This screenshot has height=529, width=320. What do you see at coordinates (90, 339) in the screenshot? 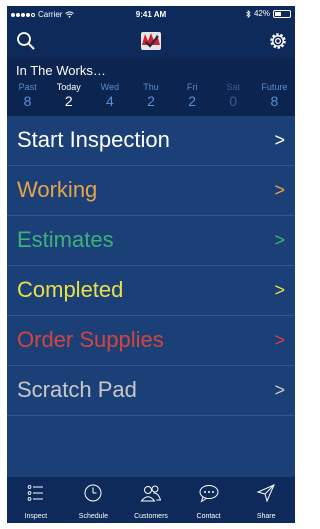
I see `menu-item-label: Order Supplies` at bounding box center [90, 339].